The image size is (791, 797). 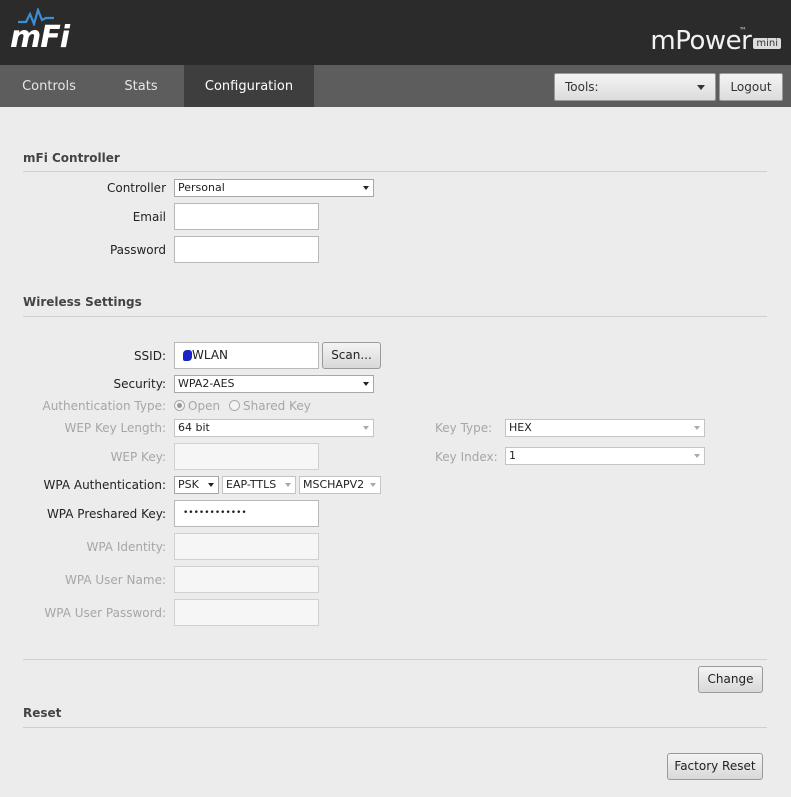 I want to click on security-select: WPA2-AES, so click(x=274, y=384).